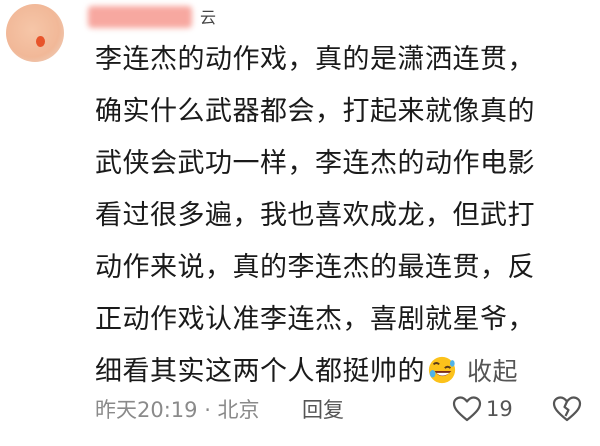 The width and height of the screenshot is (600, 446). What do you see at coordinates (323, 410) in the screenshot?
I see `reply-button: 回复` at bounding box center [323, 410].